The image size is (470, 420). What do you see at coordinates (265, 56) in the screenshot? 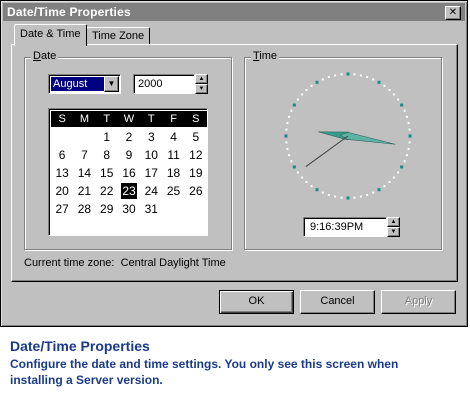
I see `time-group-label: Time` at bounding box center [265, 56].